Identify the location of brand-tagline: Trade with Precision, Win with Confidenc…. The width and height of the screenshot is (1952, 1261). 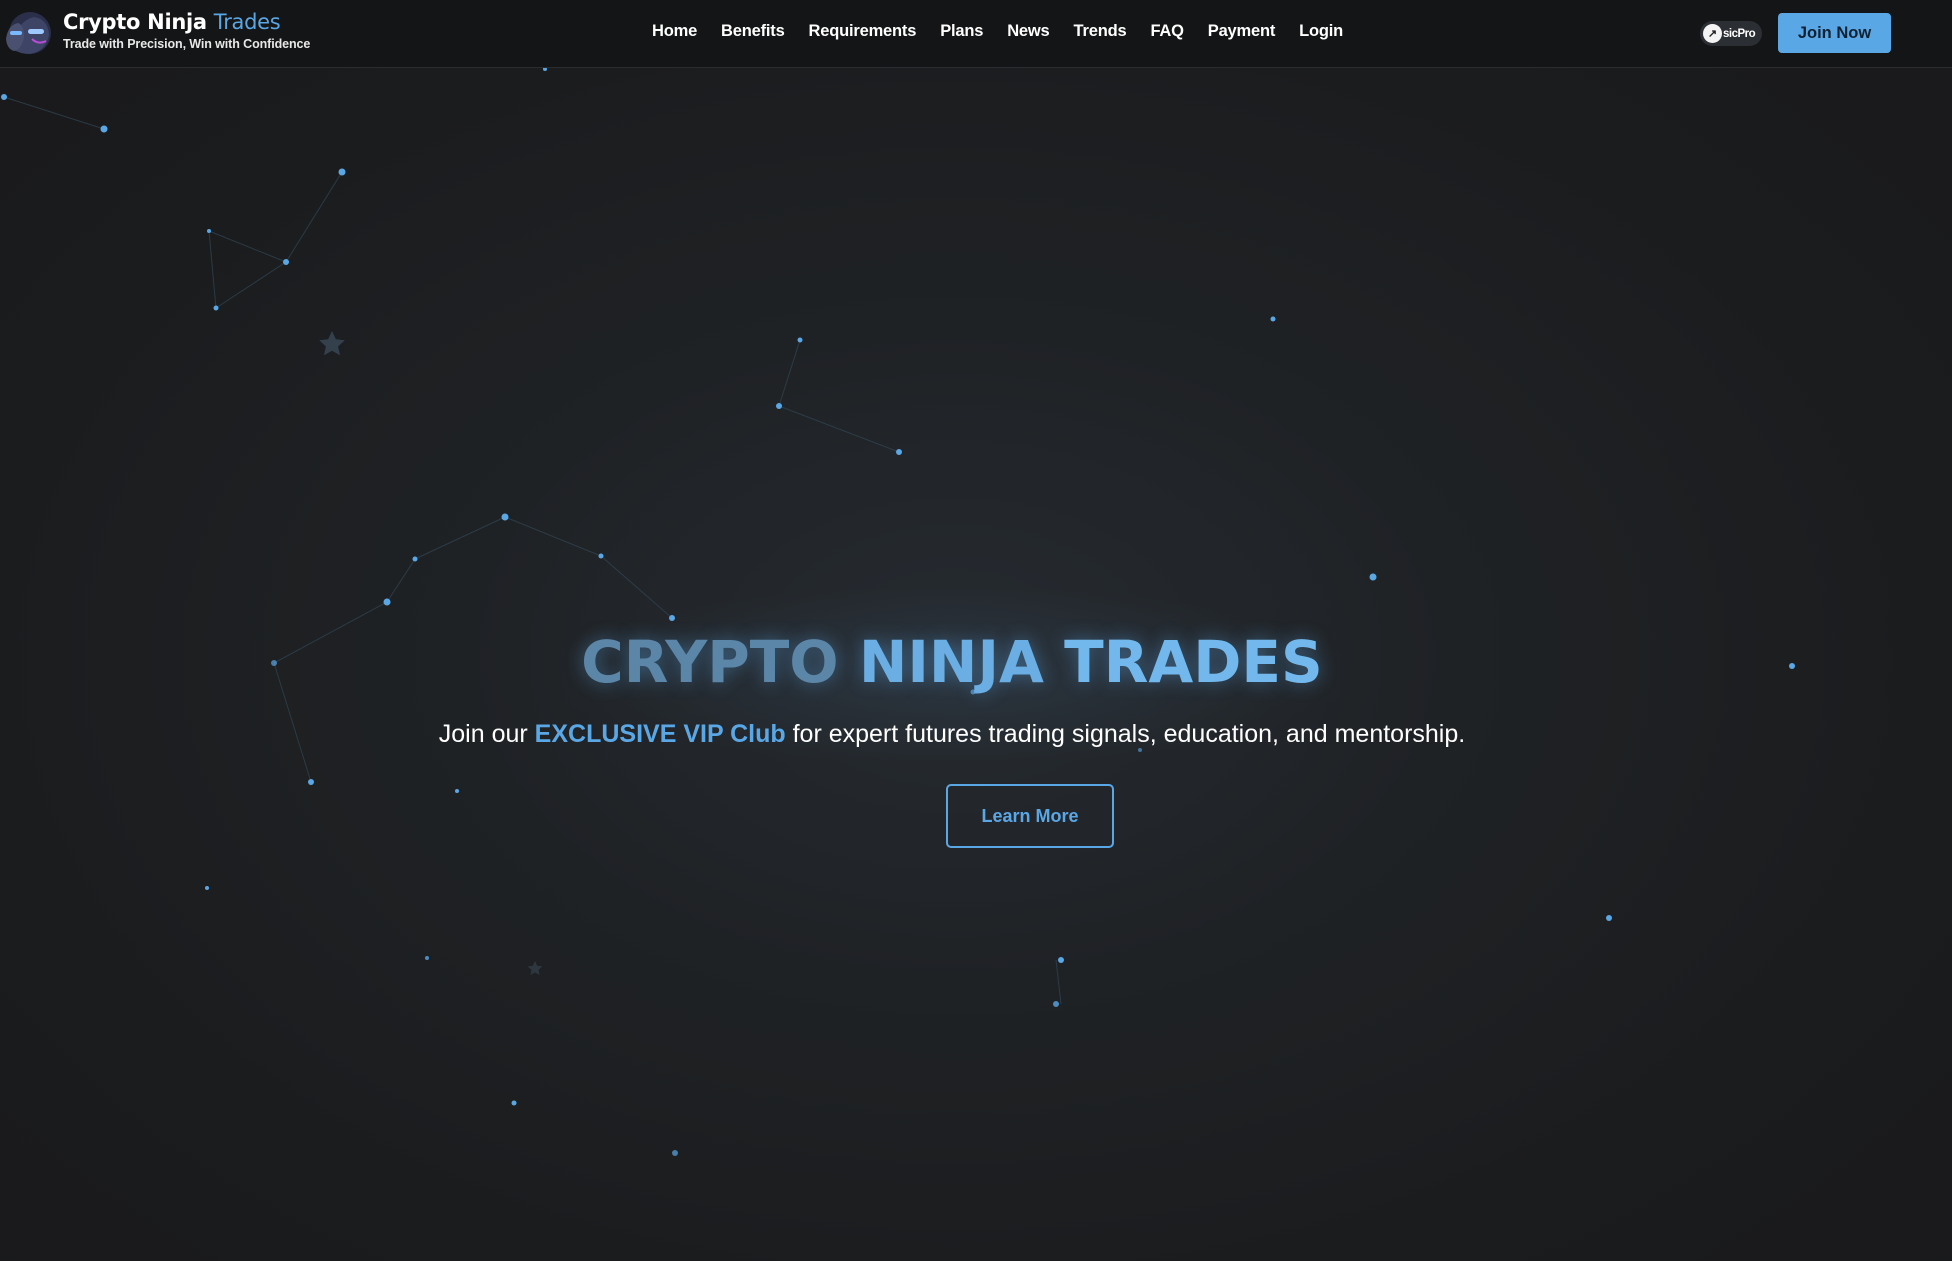
(187, 44).